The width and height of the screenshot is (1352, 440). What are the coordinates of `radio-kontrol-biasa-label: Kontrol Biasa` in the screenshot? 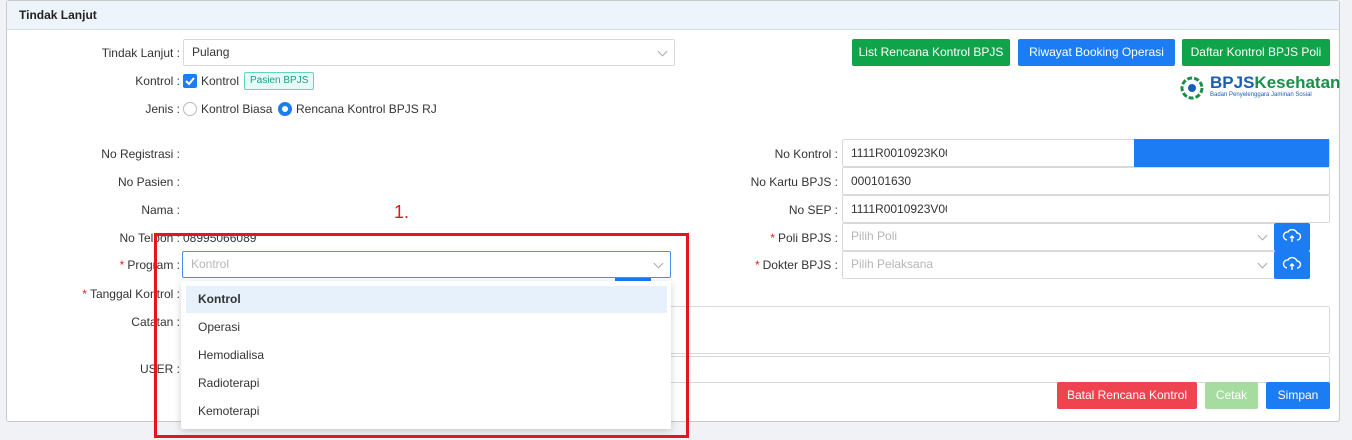 It's located at (237, 109).